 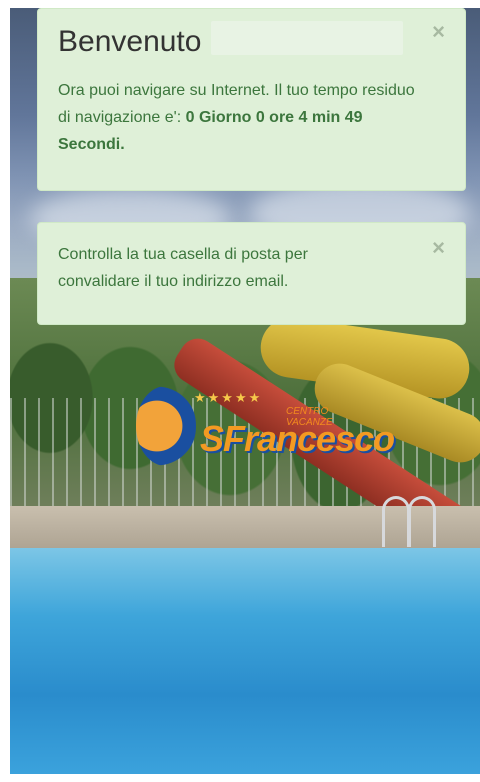 What do you see at coordinates (307, 38) in the screenshot?
I see `user-name-redacted` at bounding box center [307, 38].